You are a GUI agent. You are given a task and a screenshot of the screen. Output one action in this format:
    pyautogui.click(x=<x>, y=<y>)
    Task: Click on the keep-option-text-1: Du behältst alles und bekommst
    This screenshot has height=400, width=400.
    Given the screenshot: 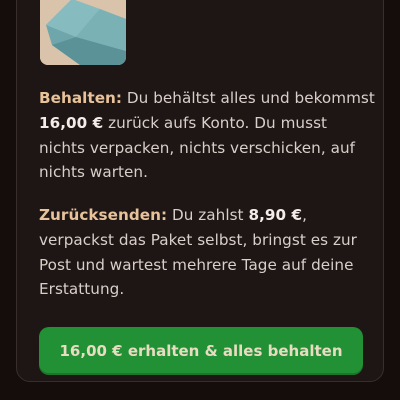 What is the action you would take?
    pyautogui.click(x=248, y=98)
    